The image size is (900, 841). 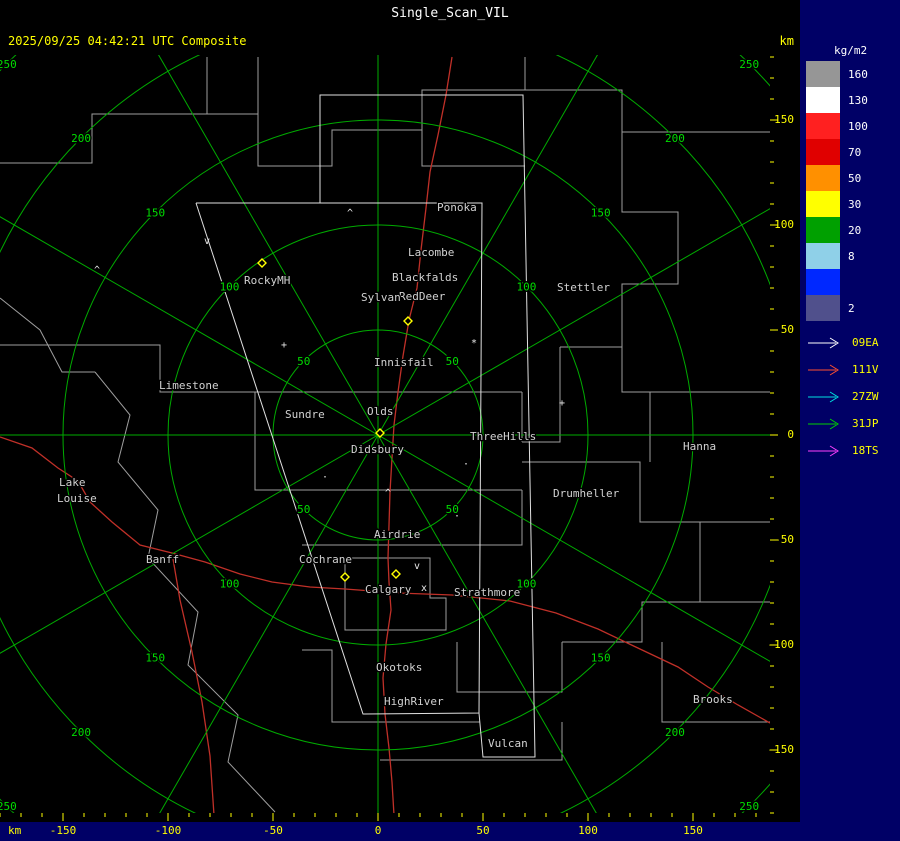 I want to click on track-legend-row: 31JP, so click(x=853, y=423).